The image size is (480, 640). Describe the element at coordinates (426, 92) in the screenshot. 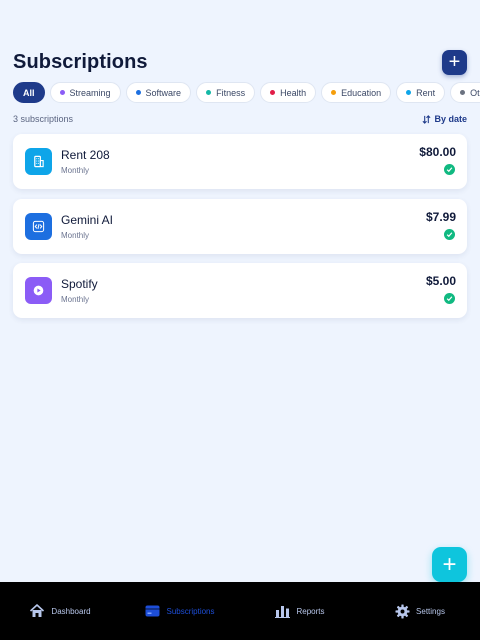

I see `filter-chip-label: Rent` at that location.